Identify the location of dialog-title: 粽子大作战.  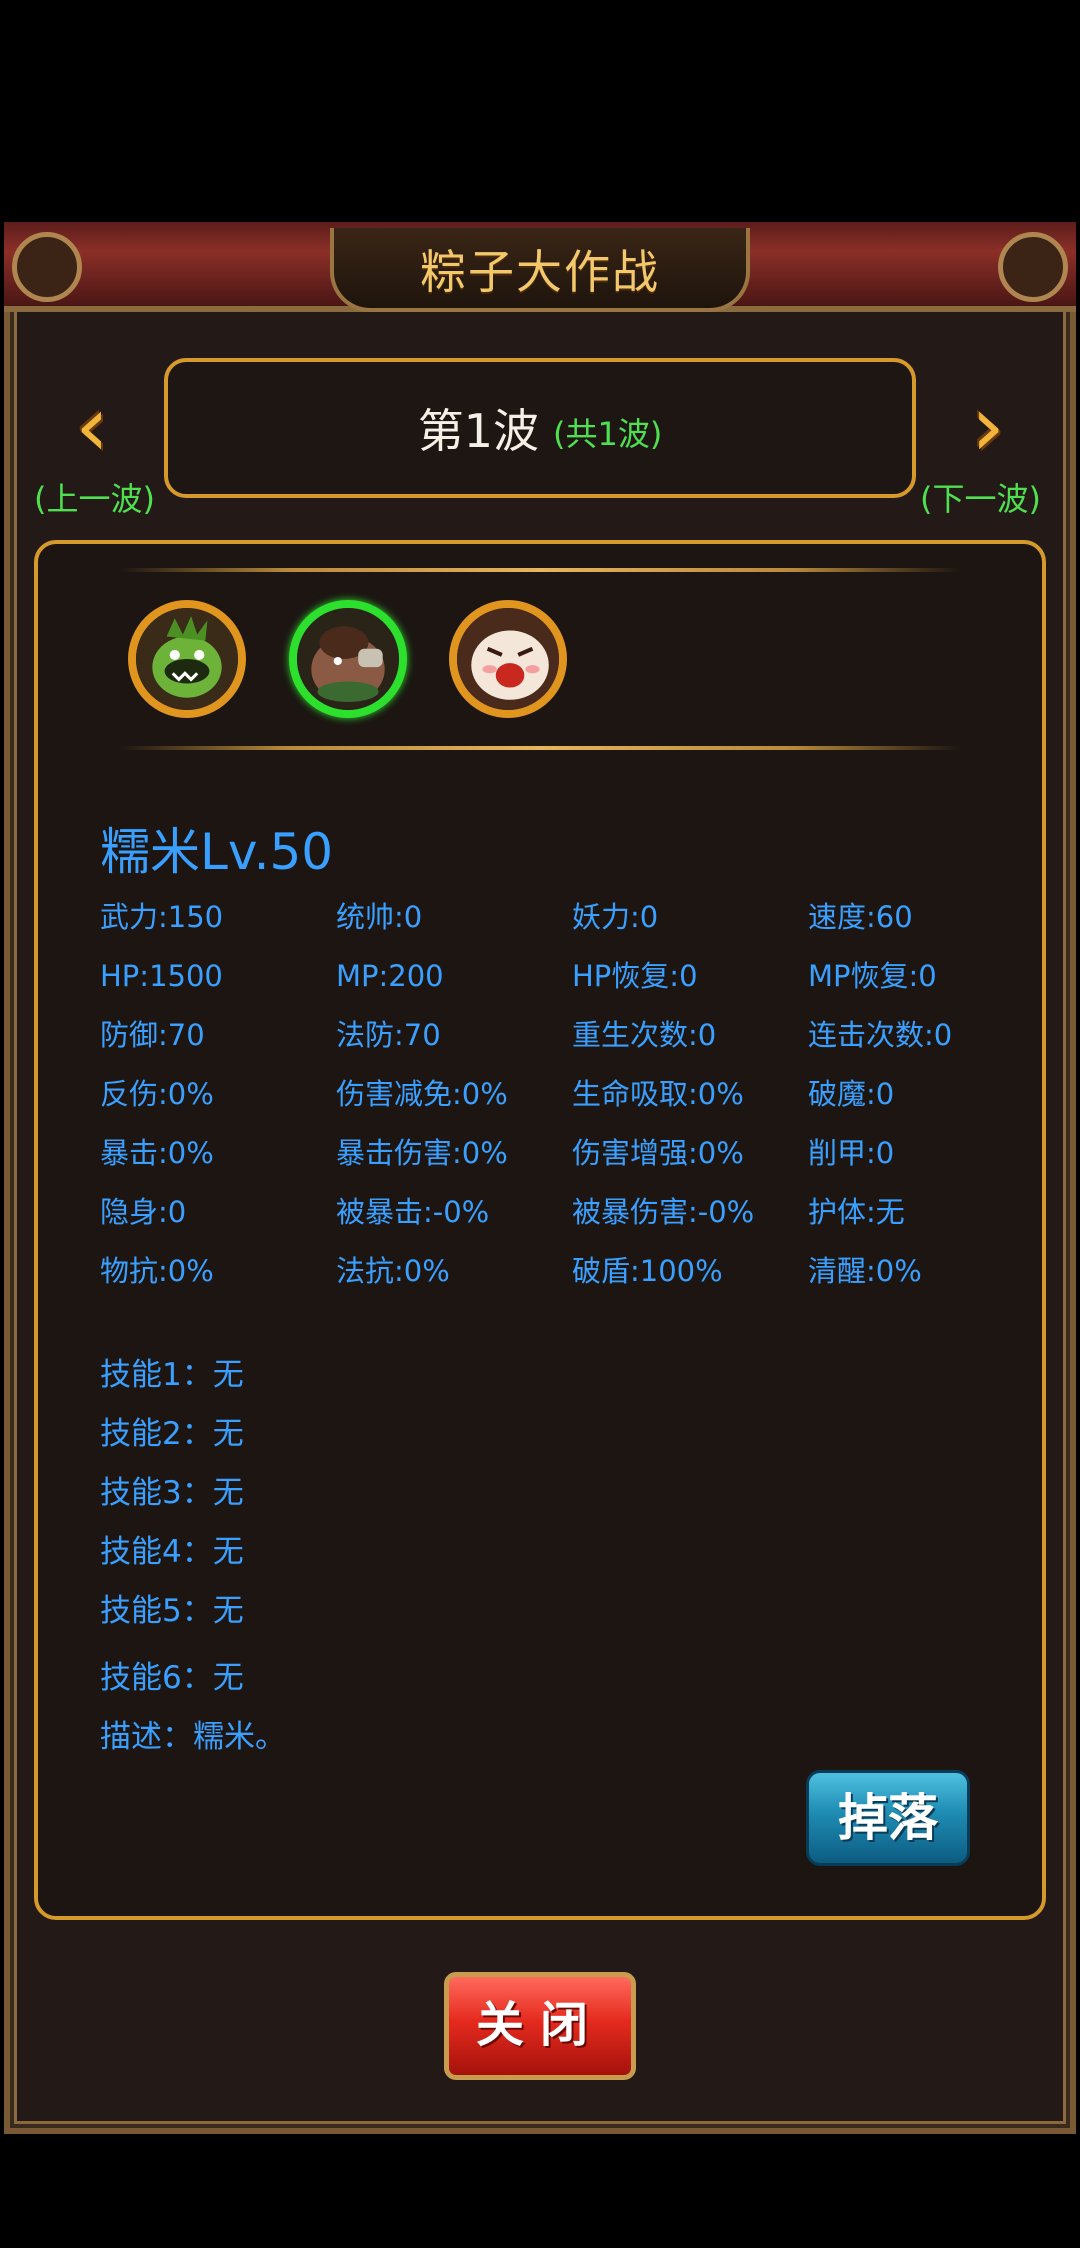
(540, 272).